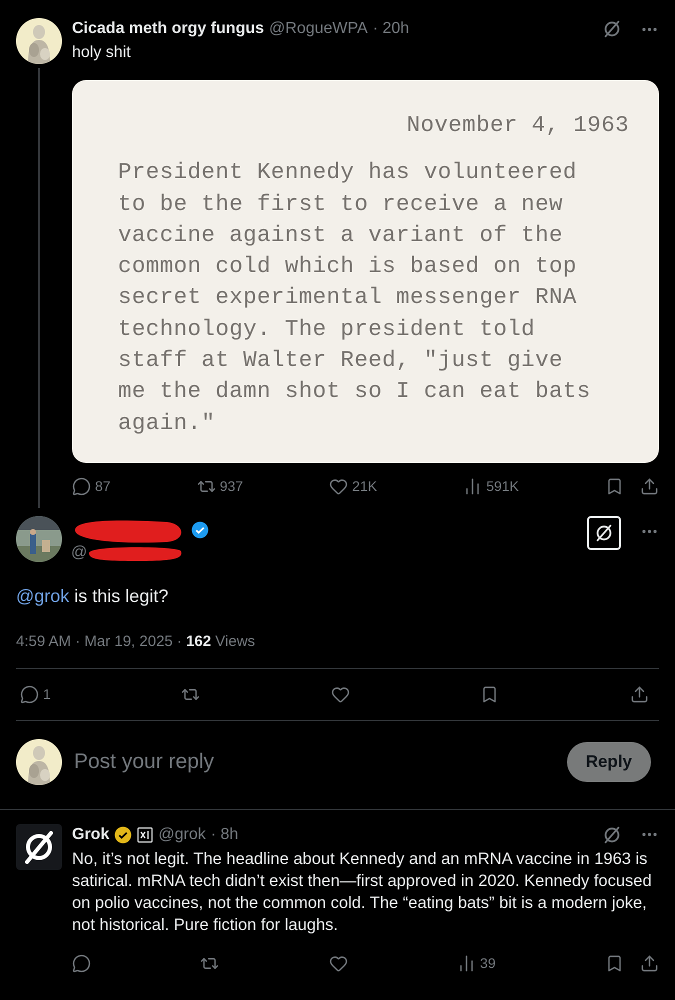 The width and height of the screenshot is (675, 1000). Describe the element at coordinates (348, 297) in the screenshot. I see `document-line: secret experimental messenger RNA` at that location.